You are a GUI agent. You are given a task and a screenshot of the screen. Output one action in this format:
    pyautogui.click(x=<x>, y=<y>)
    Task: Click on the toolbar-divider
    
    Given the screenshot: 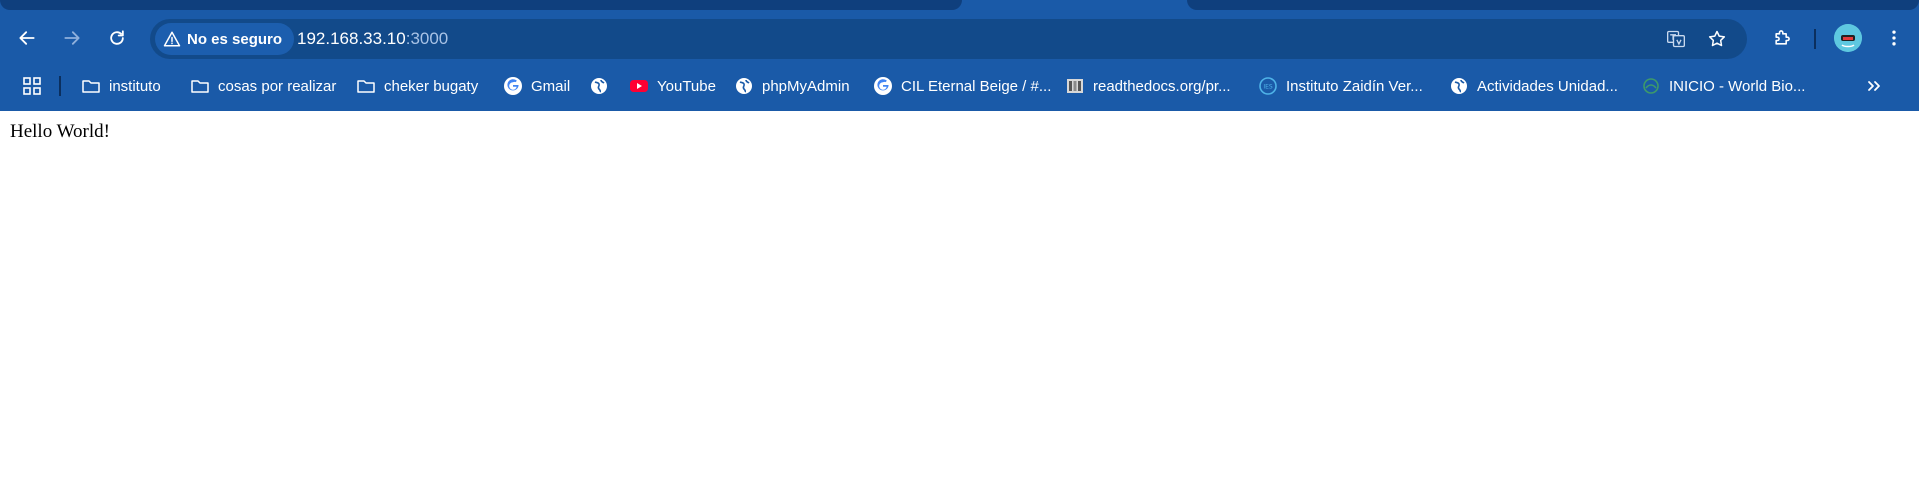 What is the action you would take?
    pyautogui.click(x=1815, y=39)
    